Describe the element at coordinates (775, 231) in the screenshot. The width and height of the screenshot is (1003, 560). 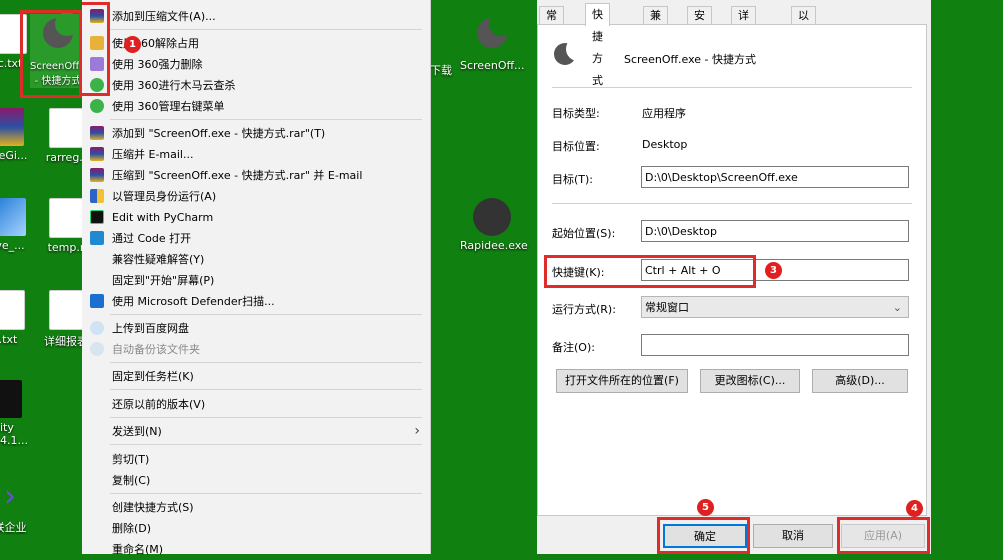
I see `start-in-input: D:\0\Desktop` at that location.